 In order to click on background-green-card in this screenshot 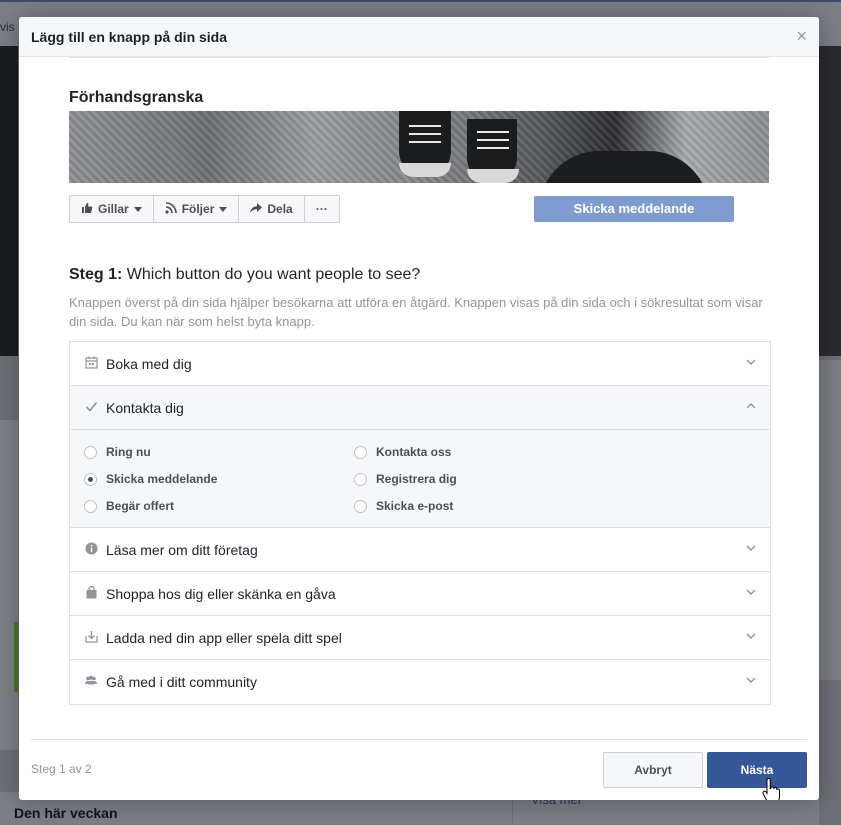, I will do `click(16, 657)`.